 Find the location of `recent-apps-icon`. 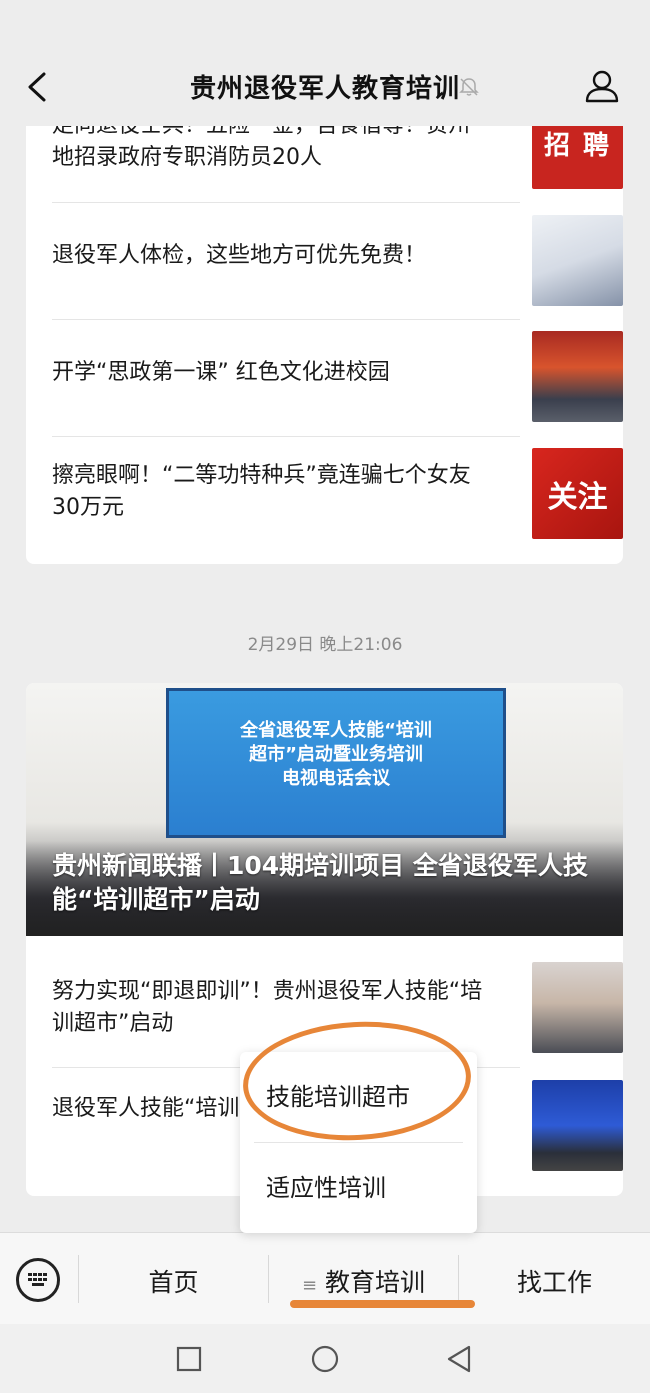

recent-apps-icon is located at coordinates (189, 1359).